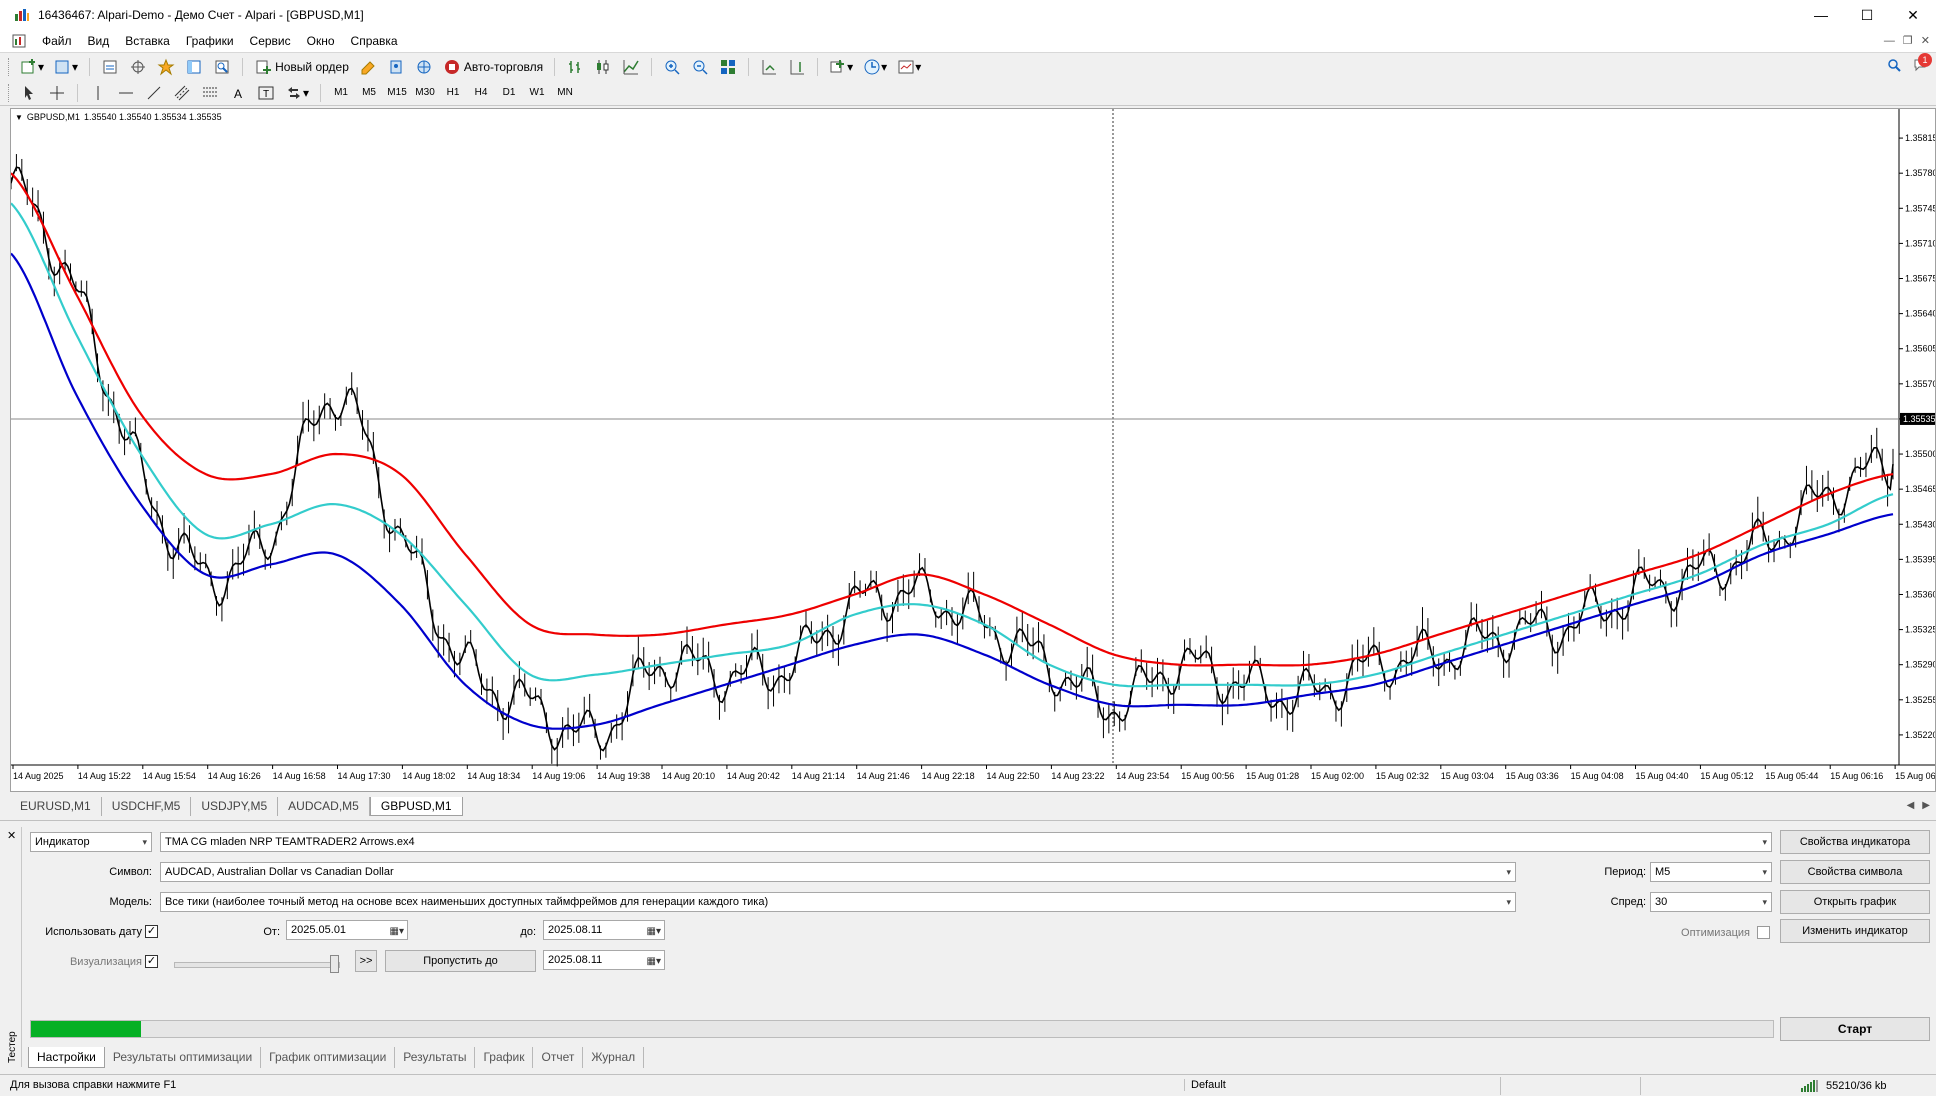 This screenshot has height=1096, width=1936. What do you see at coordinates (57, 41) in the screenshot?
I see `menu-file: Файл` at bounding box center [57, 41].